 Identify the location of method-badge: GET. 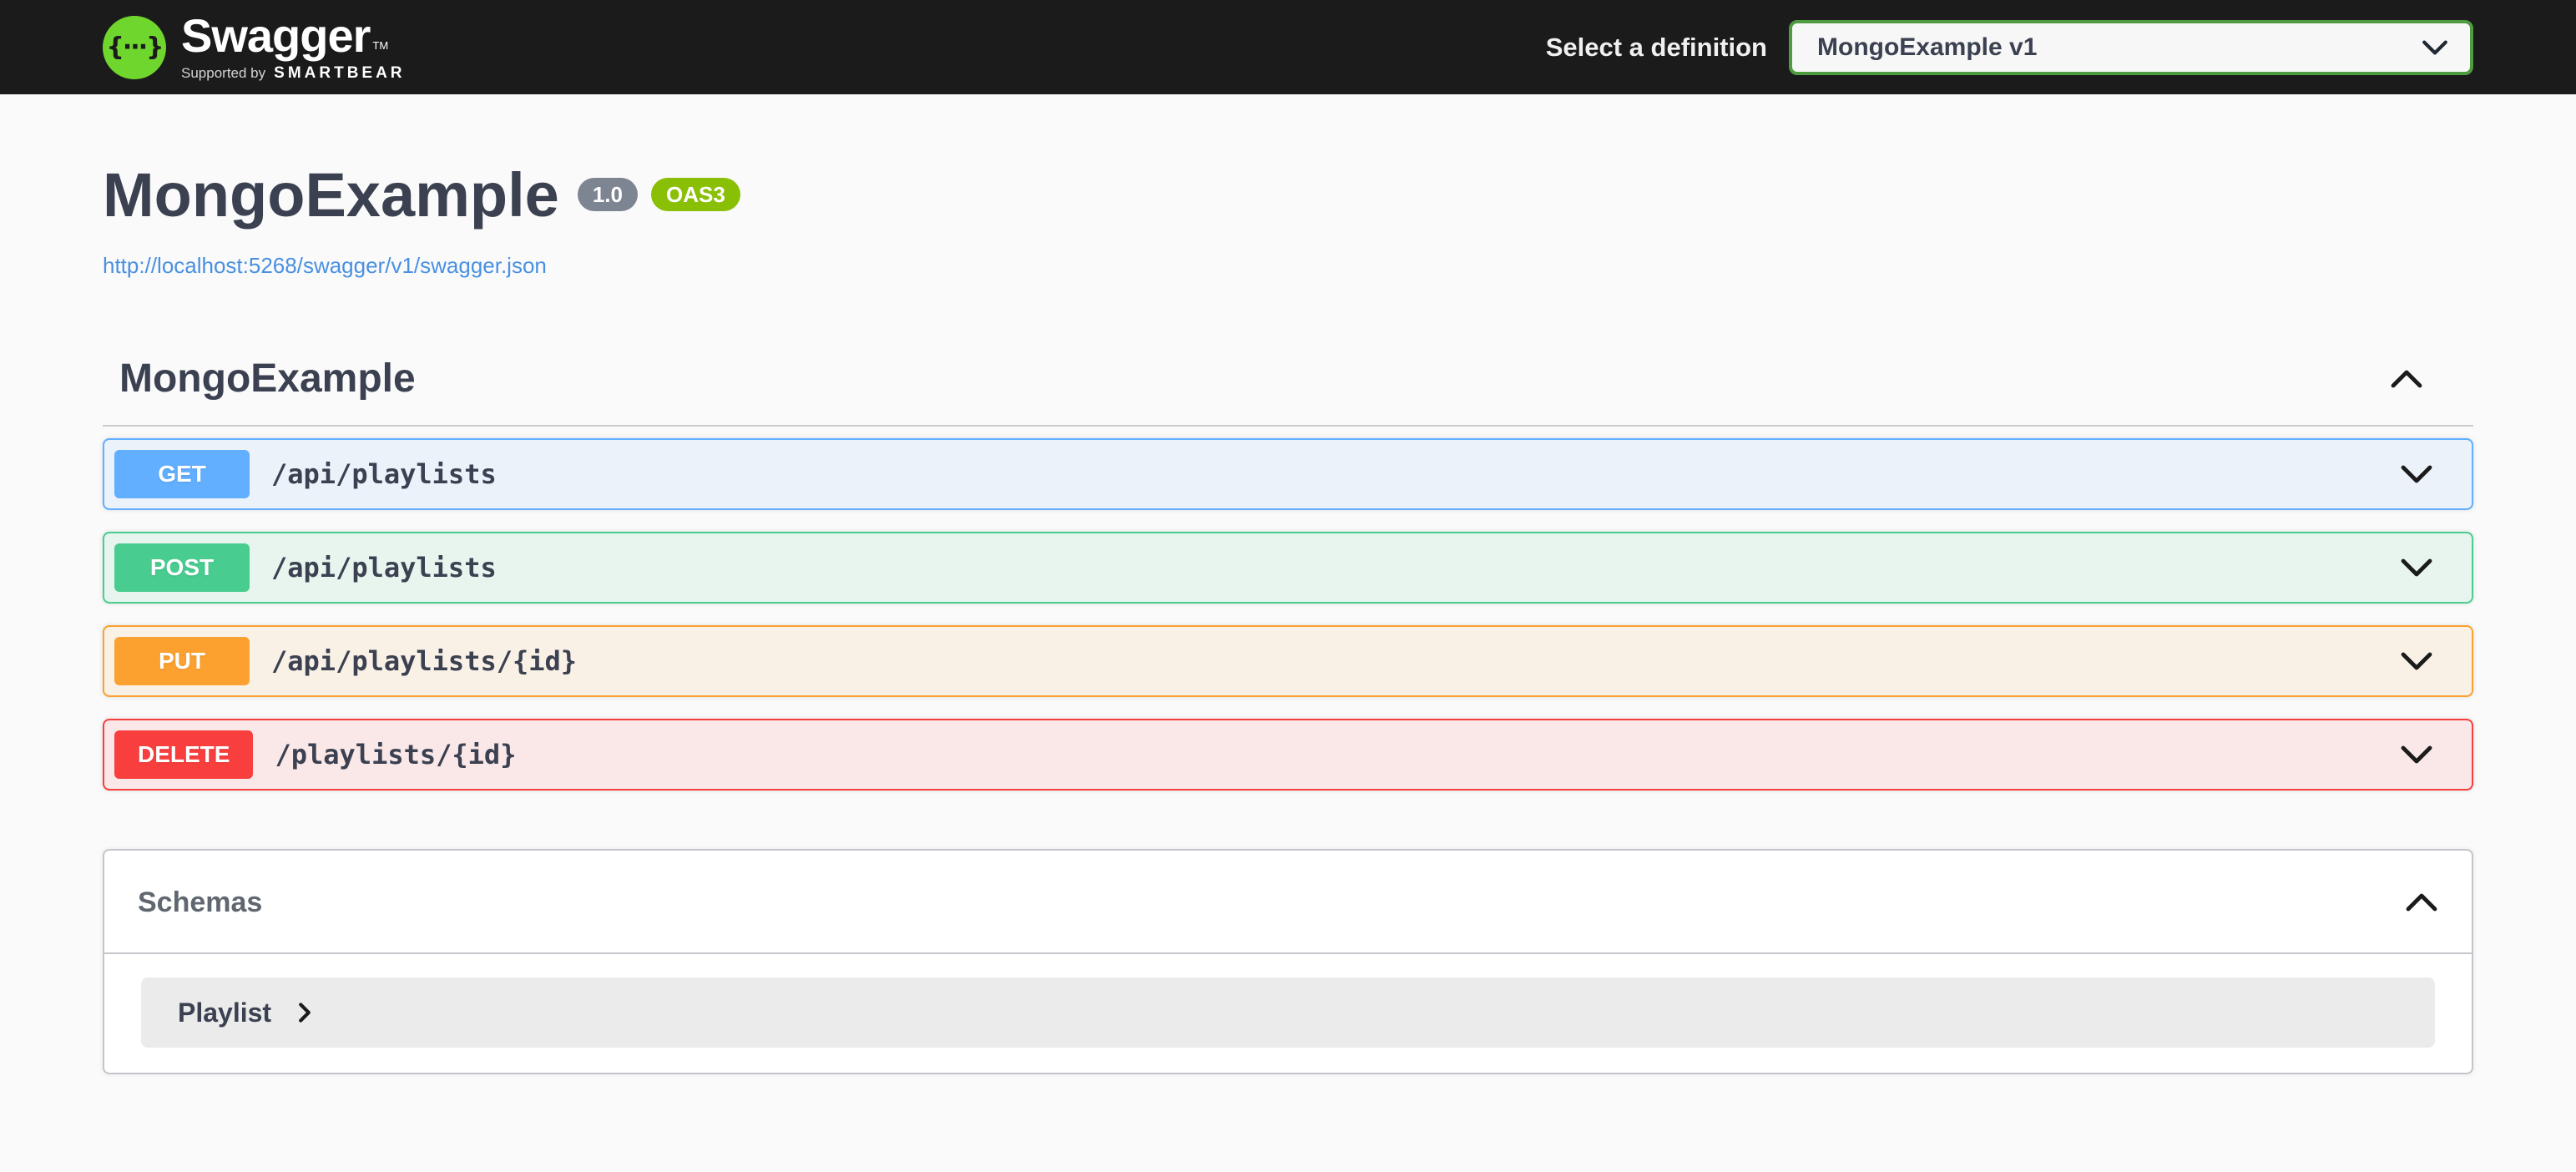
(182, 474).